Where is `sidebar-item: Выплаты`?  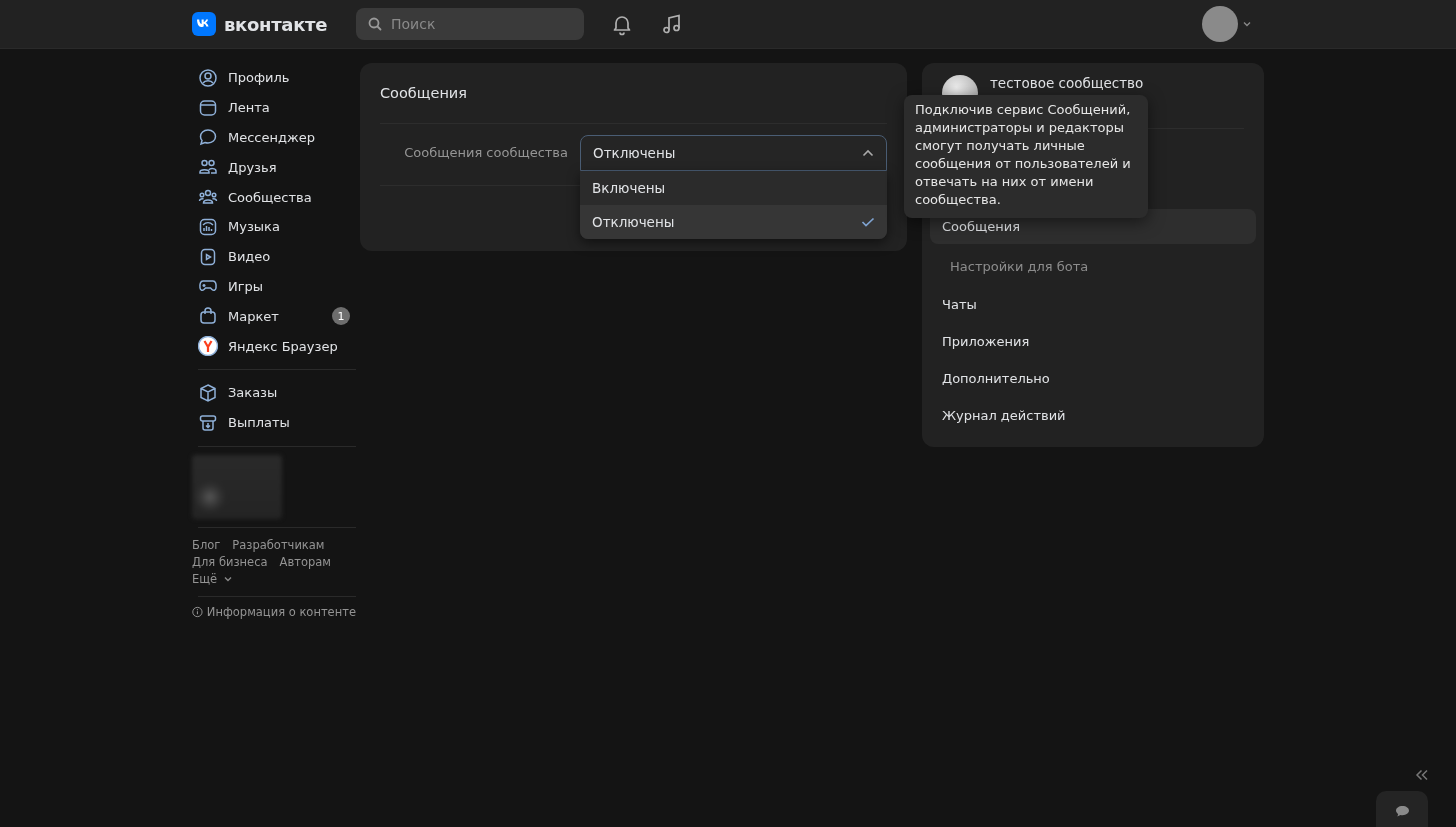
sidebar-item: Выплаты is located at coordinates (274, 422).